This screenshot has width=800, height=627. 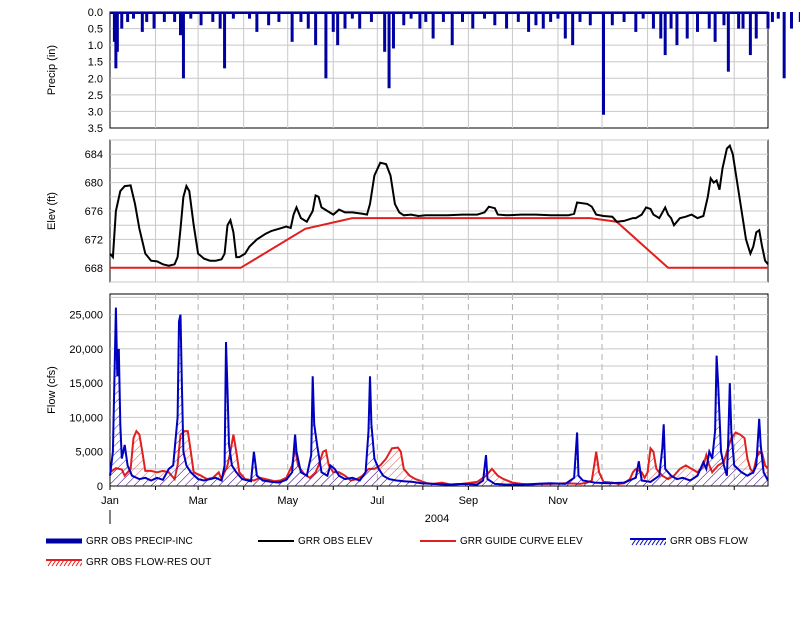 I want to click on legend-item: GRR OBS ELEV, so click(x=315, y=541).